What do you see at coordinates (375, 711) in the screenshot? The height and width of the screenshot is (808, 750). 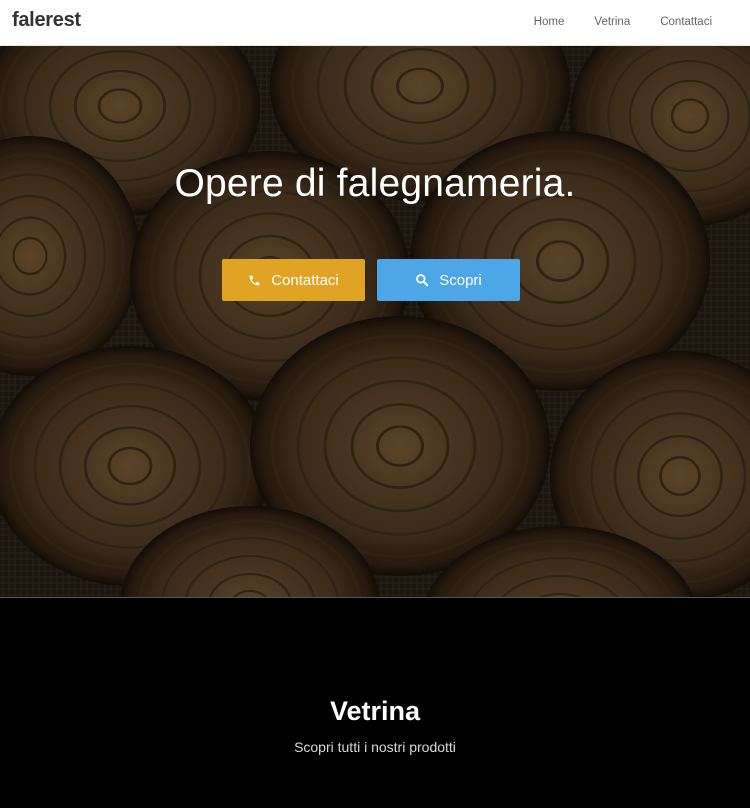 I see `section-title: Vetrina` at bounding box center [375, 711].